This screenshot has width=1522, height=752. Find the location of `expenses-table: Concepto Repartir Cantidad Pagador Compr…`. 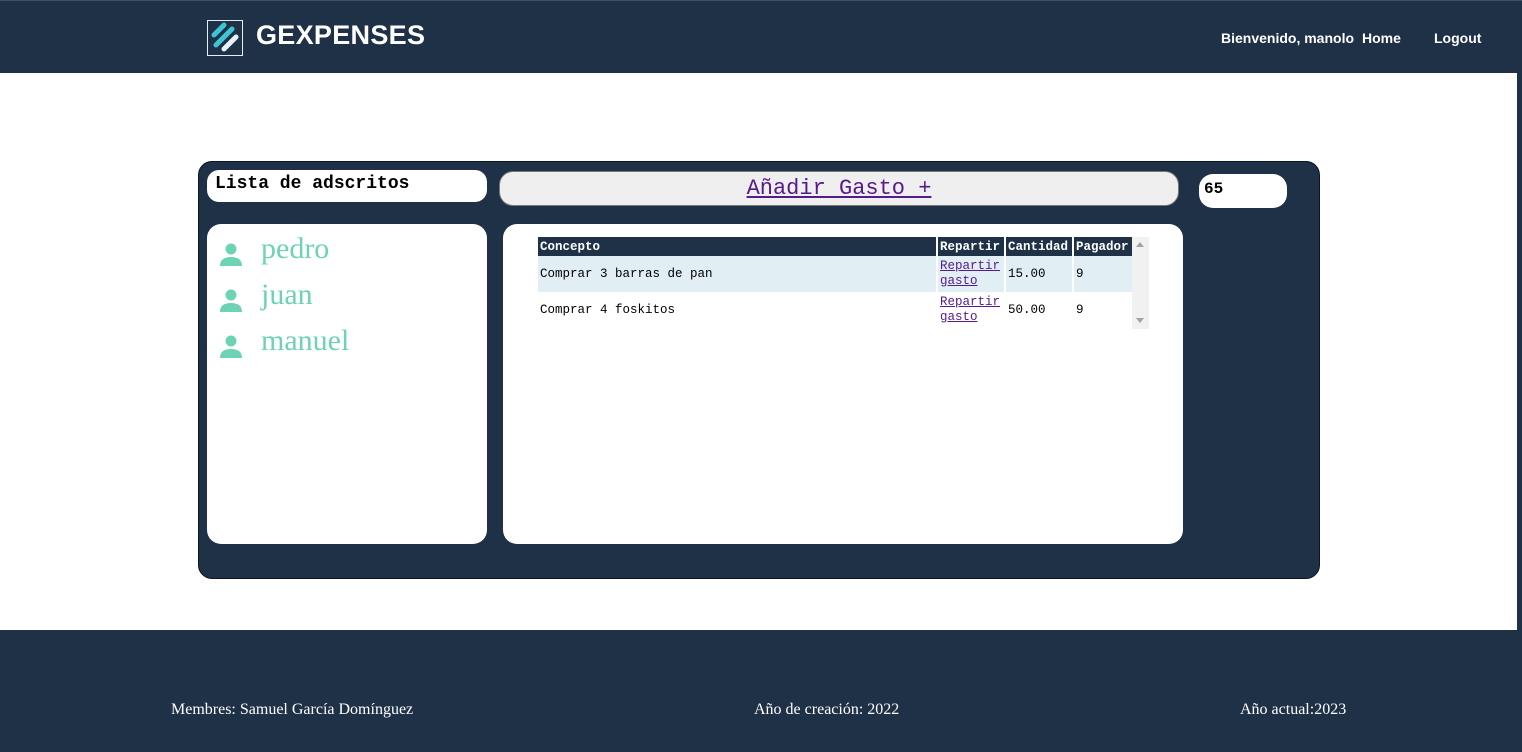

expenses-table: Concepto Repartir Cantidad Pagador Compr… is located at coordinates (835, 282).